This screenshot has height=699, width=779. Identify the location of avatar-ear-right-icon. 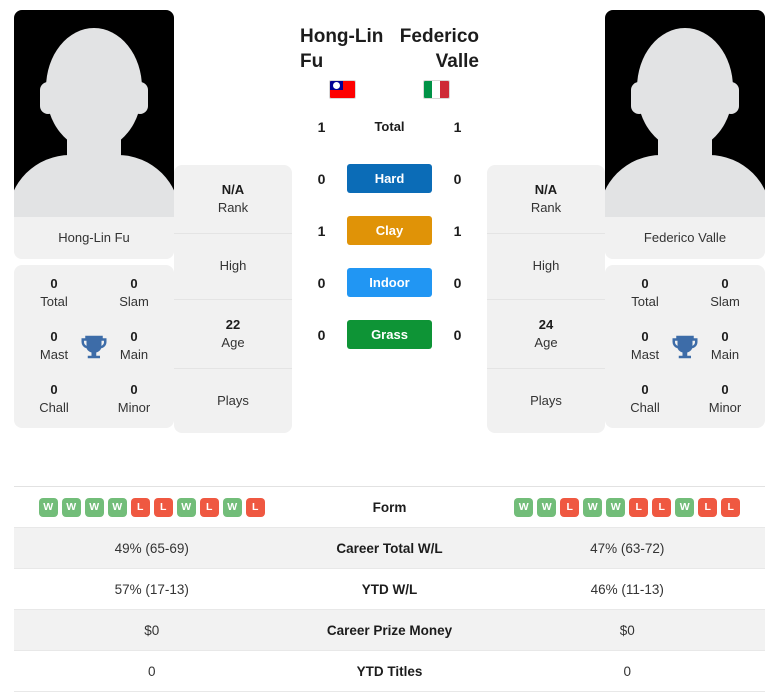
(140, 98).